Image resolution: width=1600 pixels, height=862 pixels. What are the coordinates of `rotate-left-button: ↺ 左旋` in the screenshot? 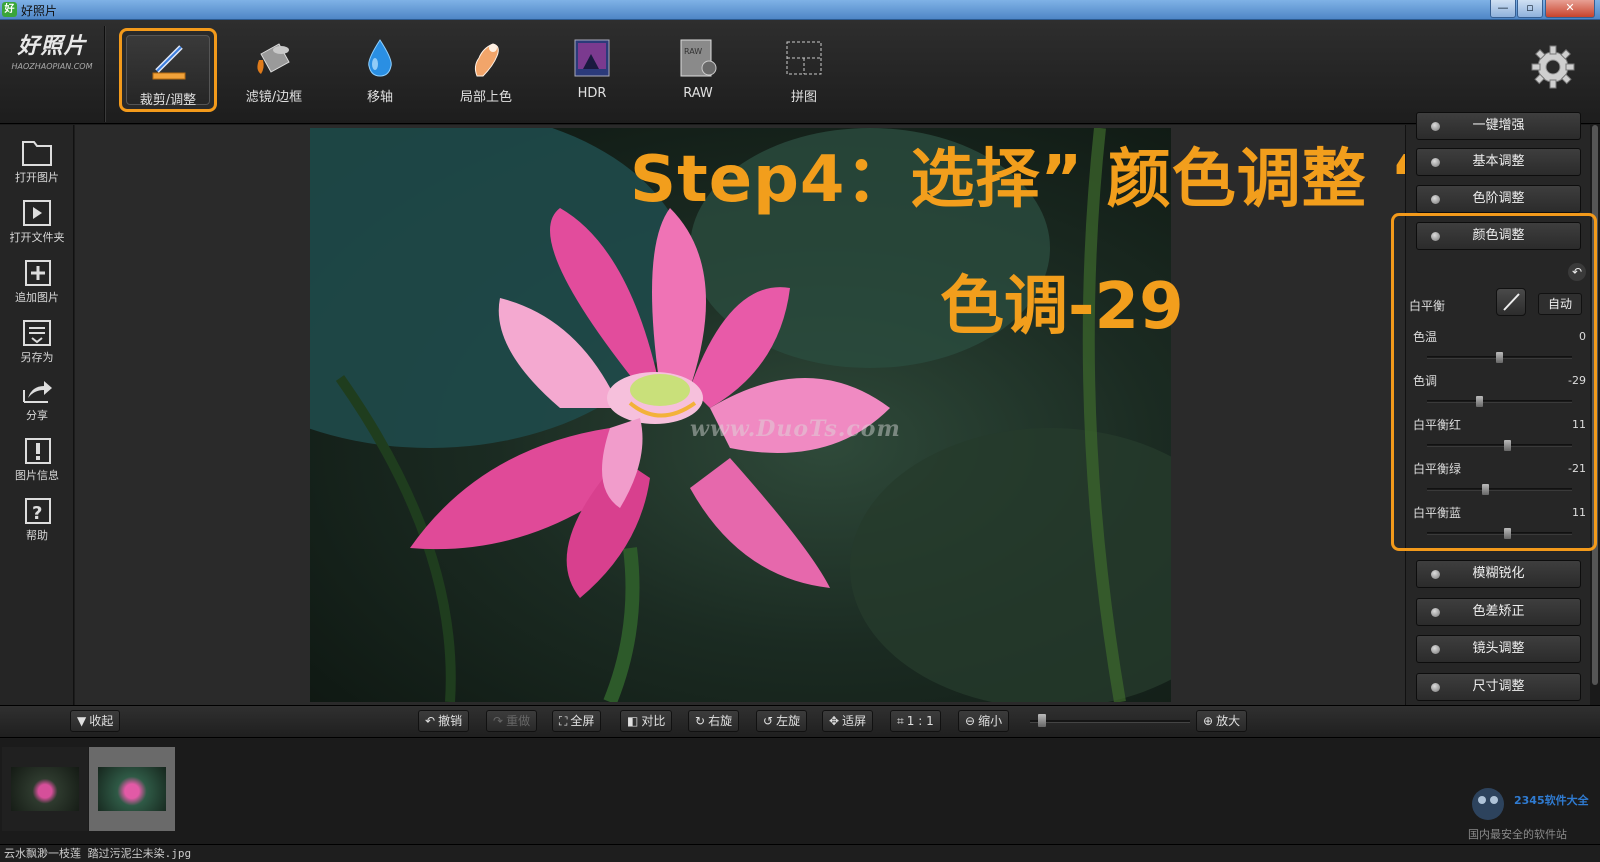 It's located at (782, 721).